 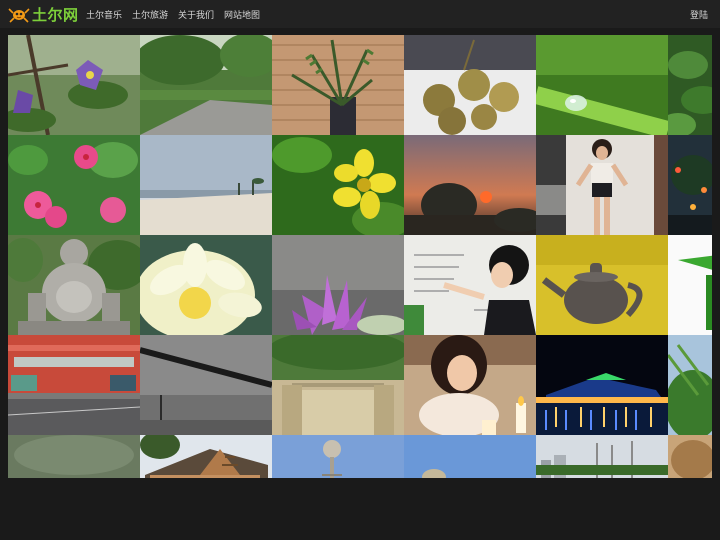 I want to click on tile-grey-sky-pole, so click(x=206, y=385).